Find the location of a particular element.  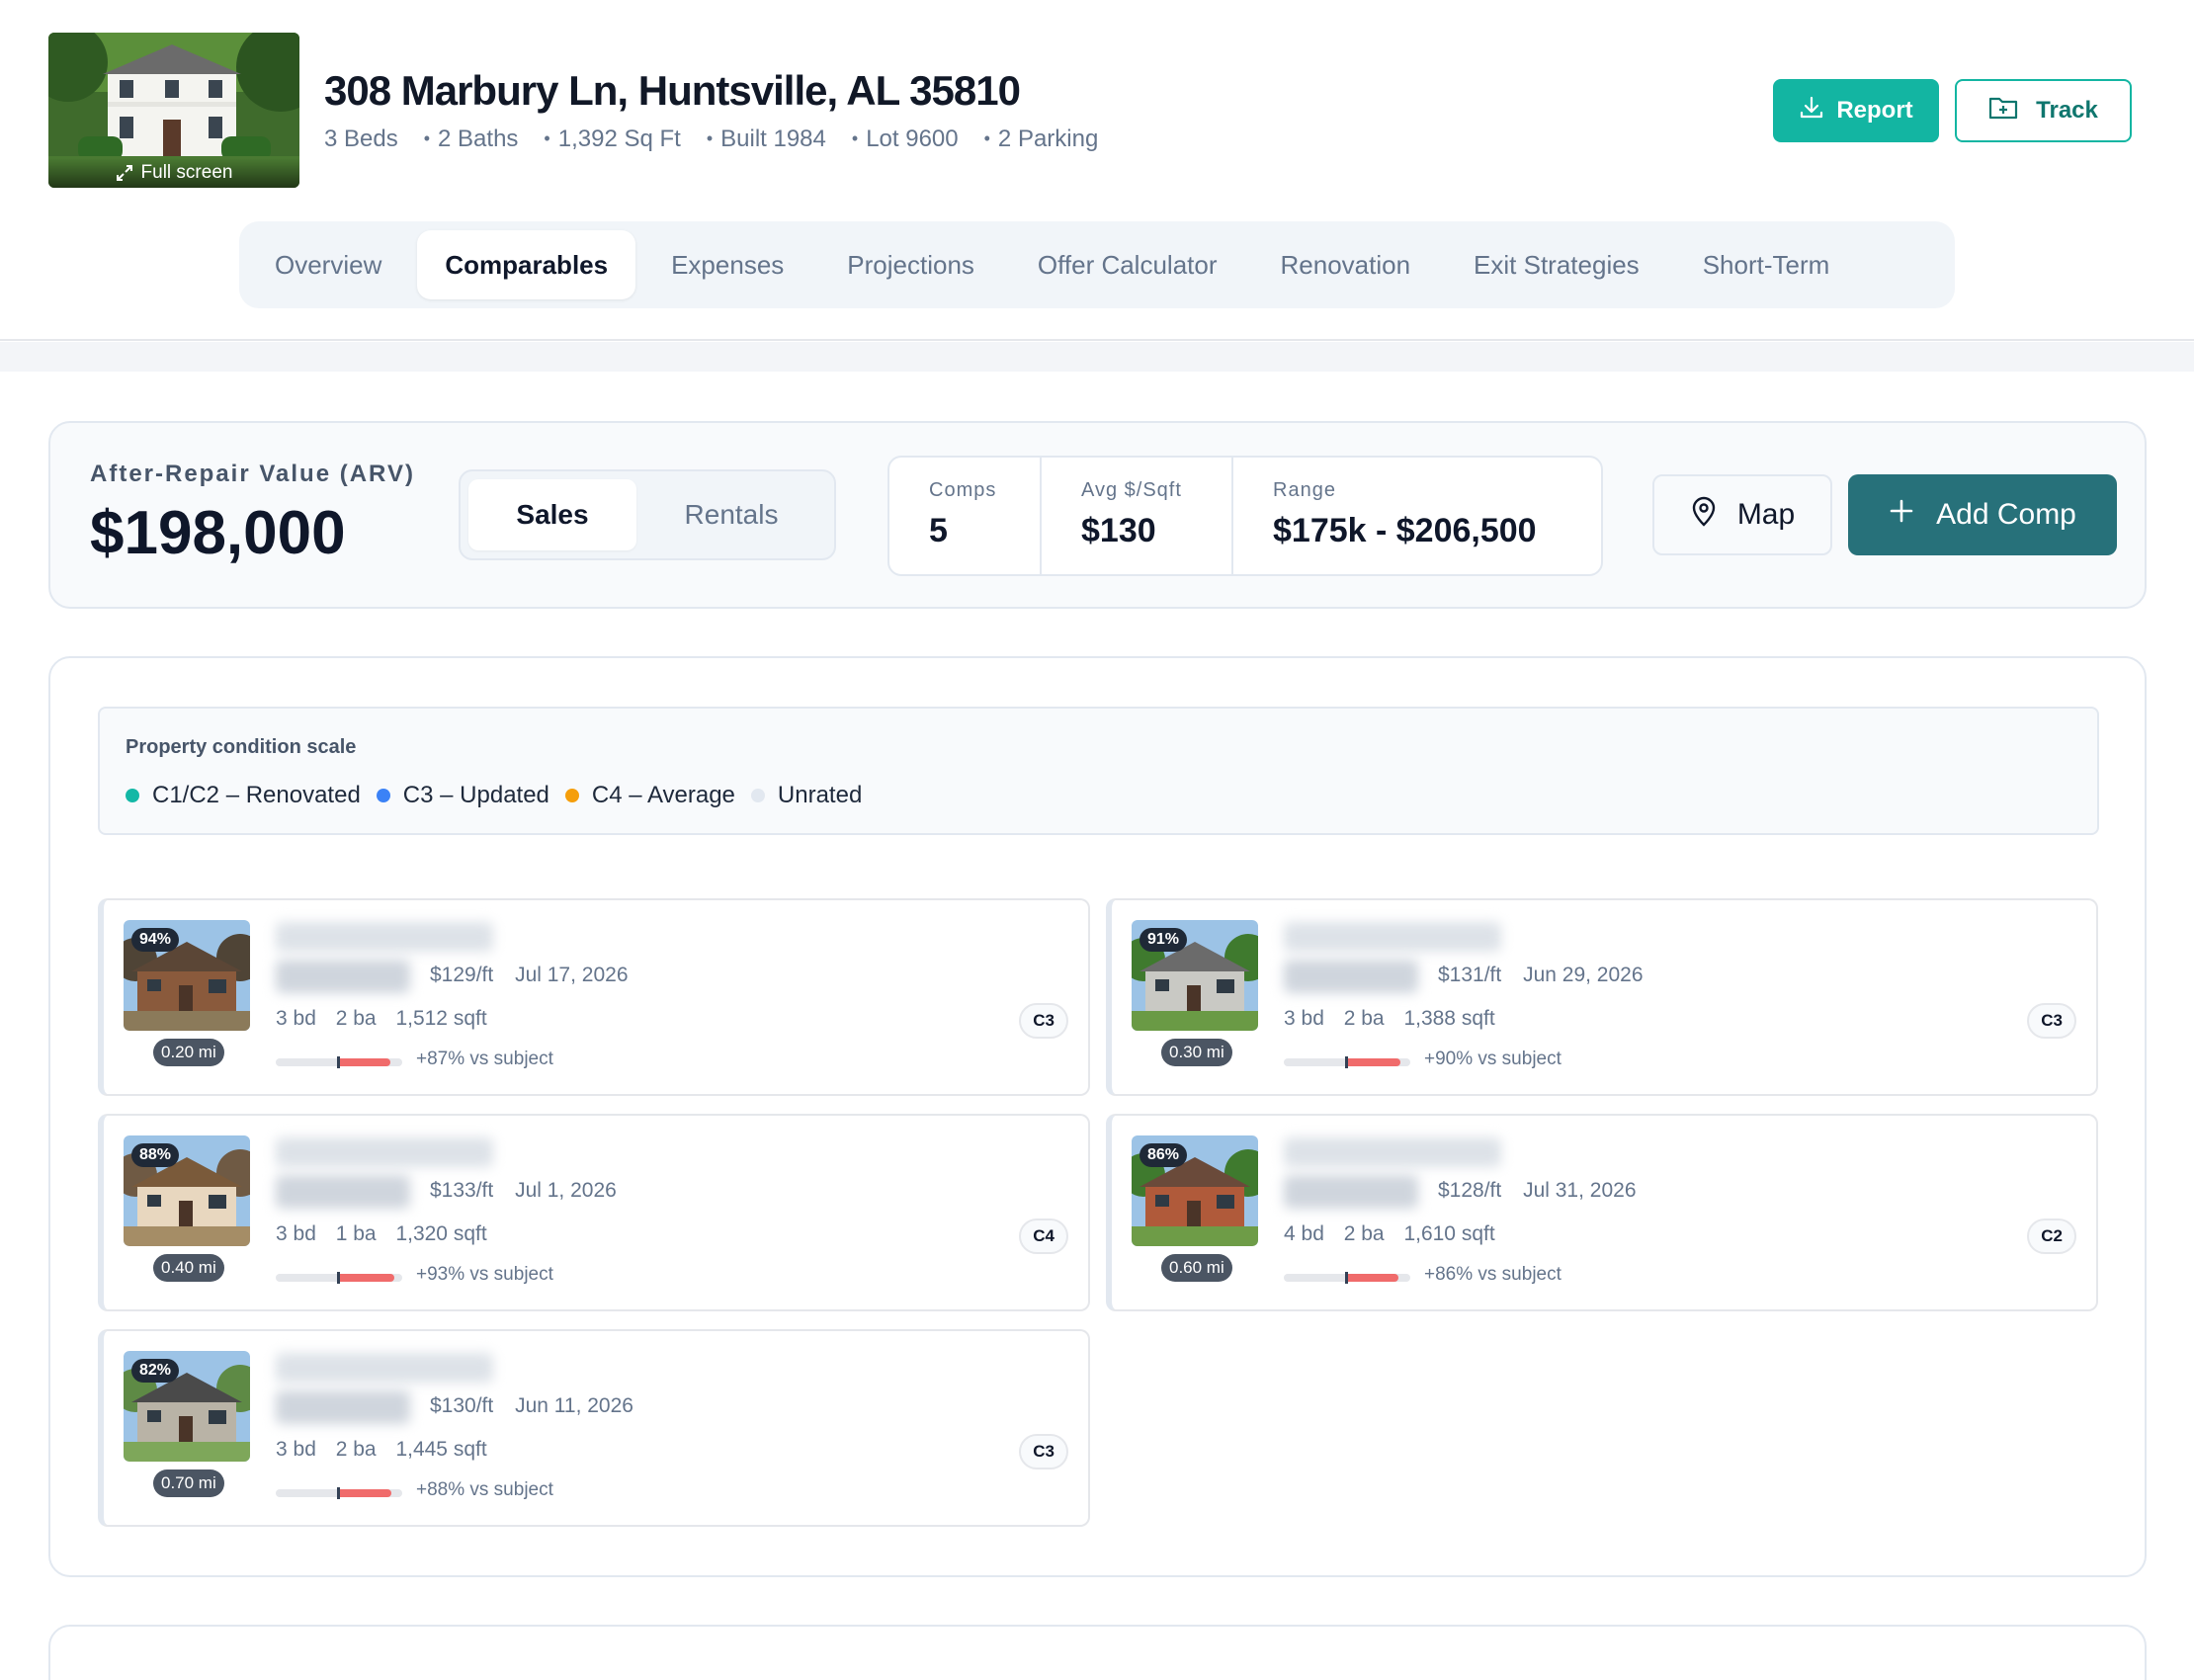

sales-rentals-toggle: Sales Rentals is located at coordinates (647, 514).